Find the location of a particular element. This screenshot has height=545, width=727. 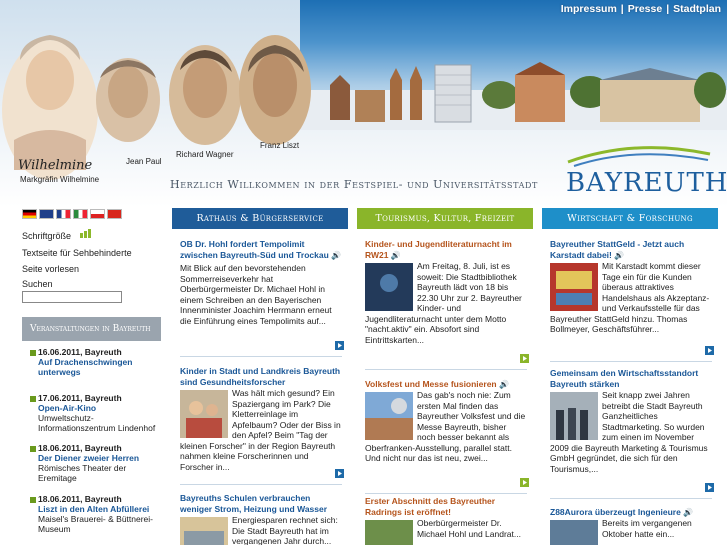

event-title: Auf Drachenschwingen unterwegs is located at coordinates (99, 367).